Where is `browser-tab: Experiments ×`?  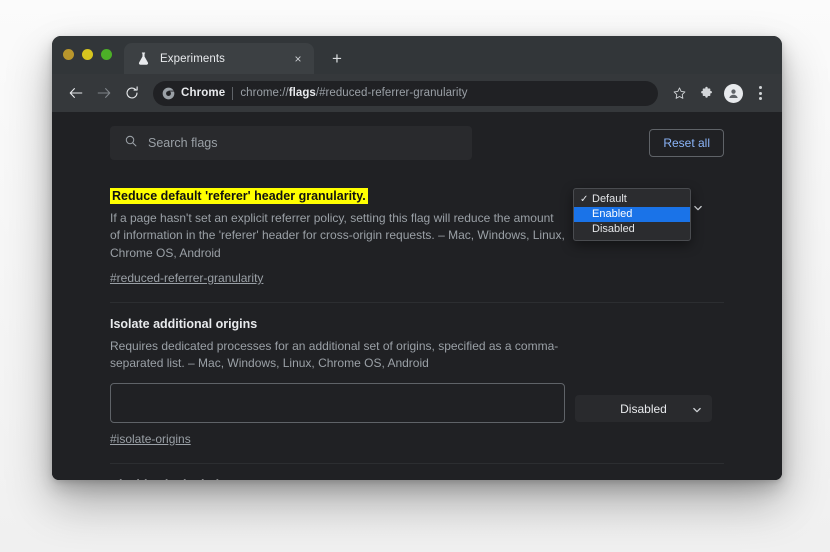 browser-tab: Experiments × is located at coordinates (219, 58).